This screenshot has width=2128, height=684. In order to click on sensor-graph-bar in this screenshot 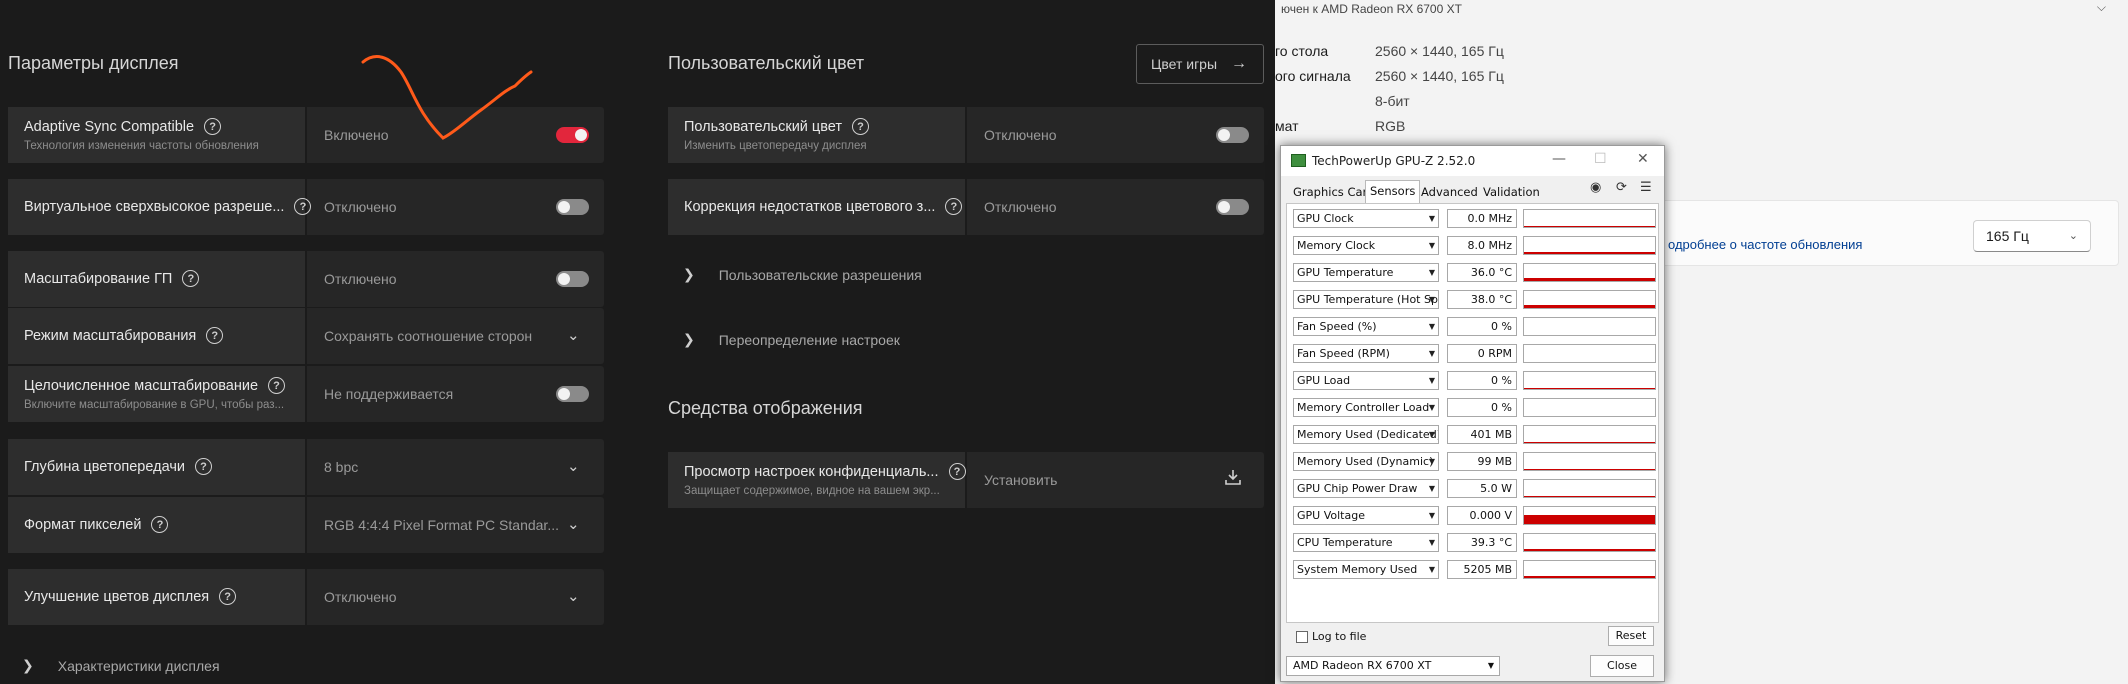, I will do `click(1589, 442)`.